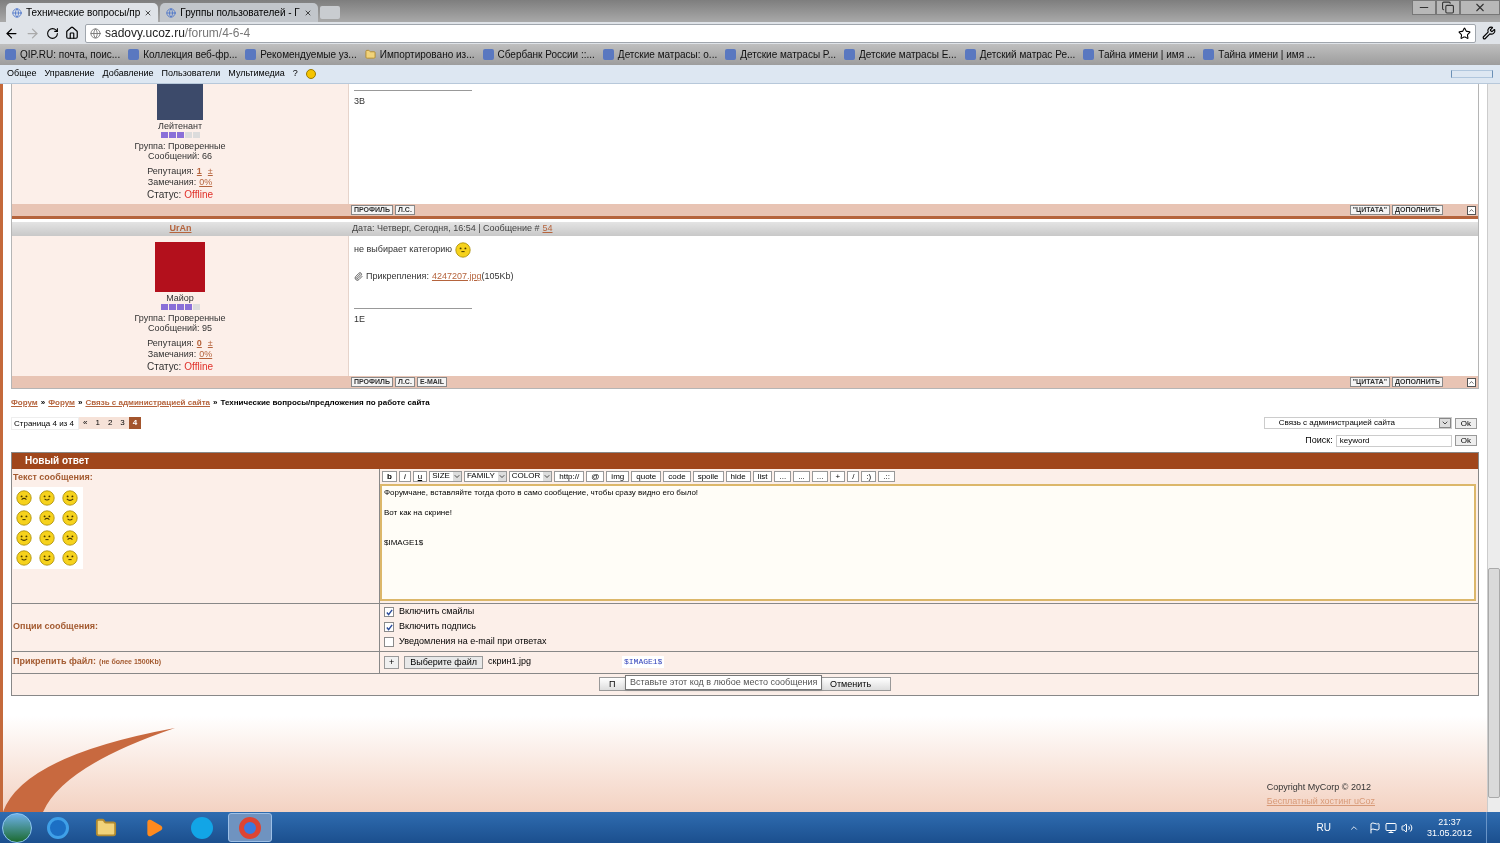  I want to click on admin-menu-item: ?, so click(295, 74).